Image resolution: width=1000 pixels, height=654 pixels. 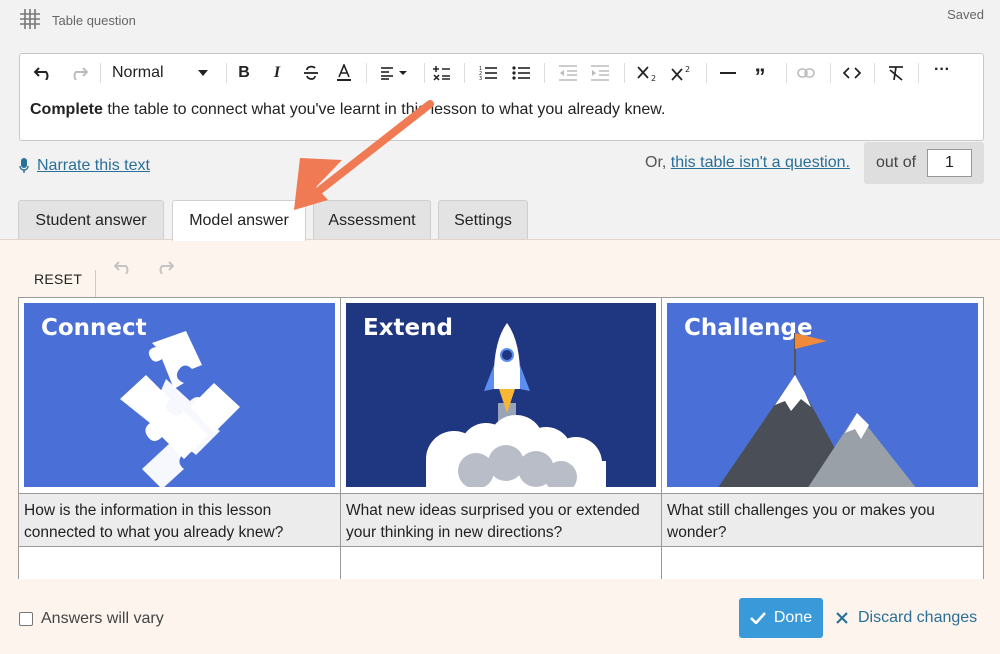 I want to click on strikethrough-icon, so click(x=311, y=73).